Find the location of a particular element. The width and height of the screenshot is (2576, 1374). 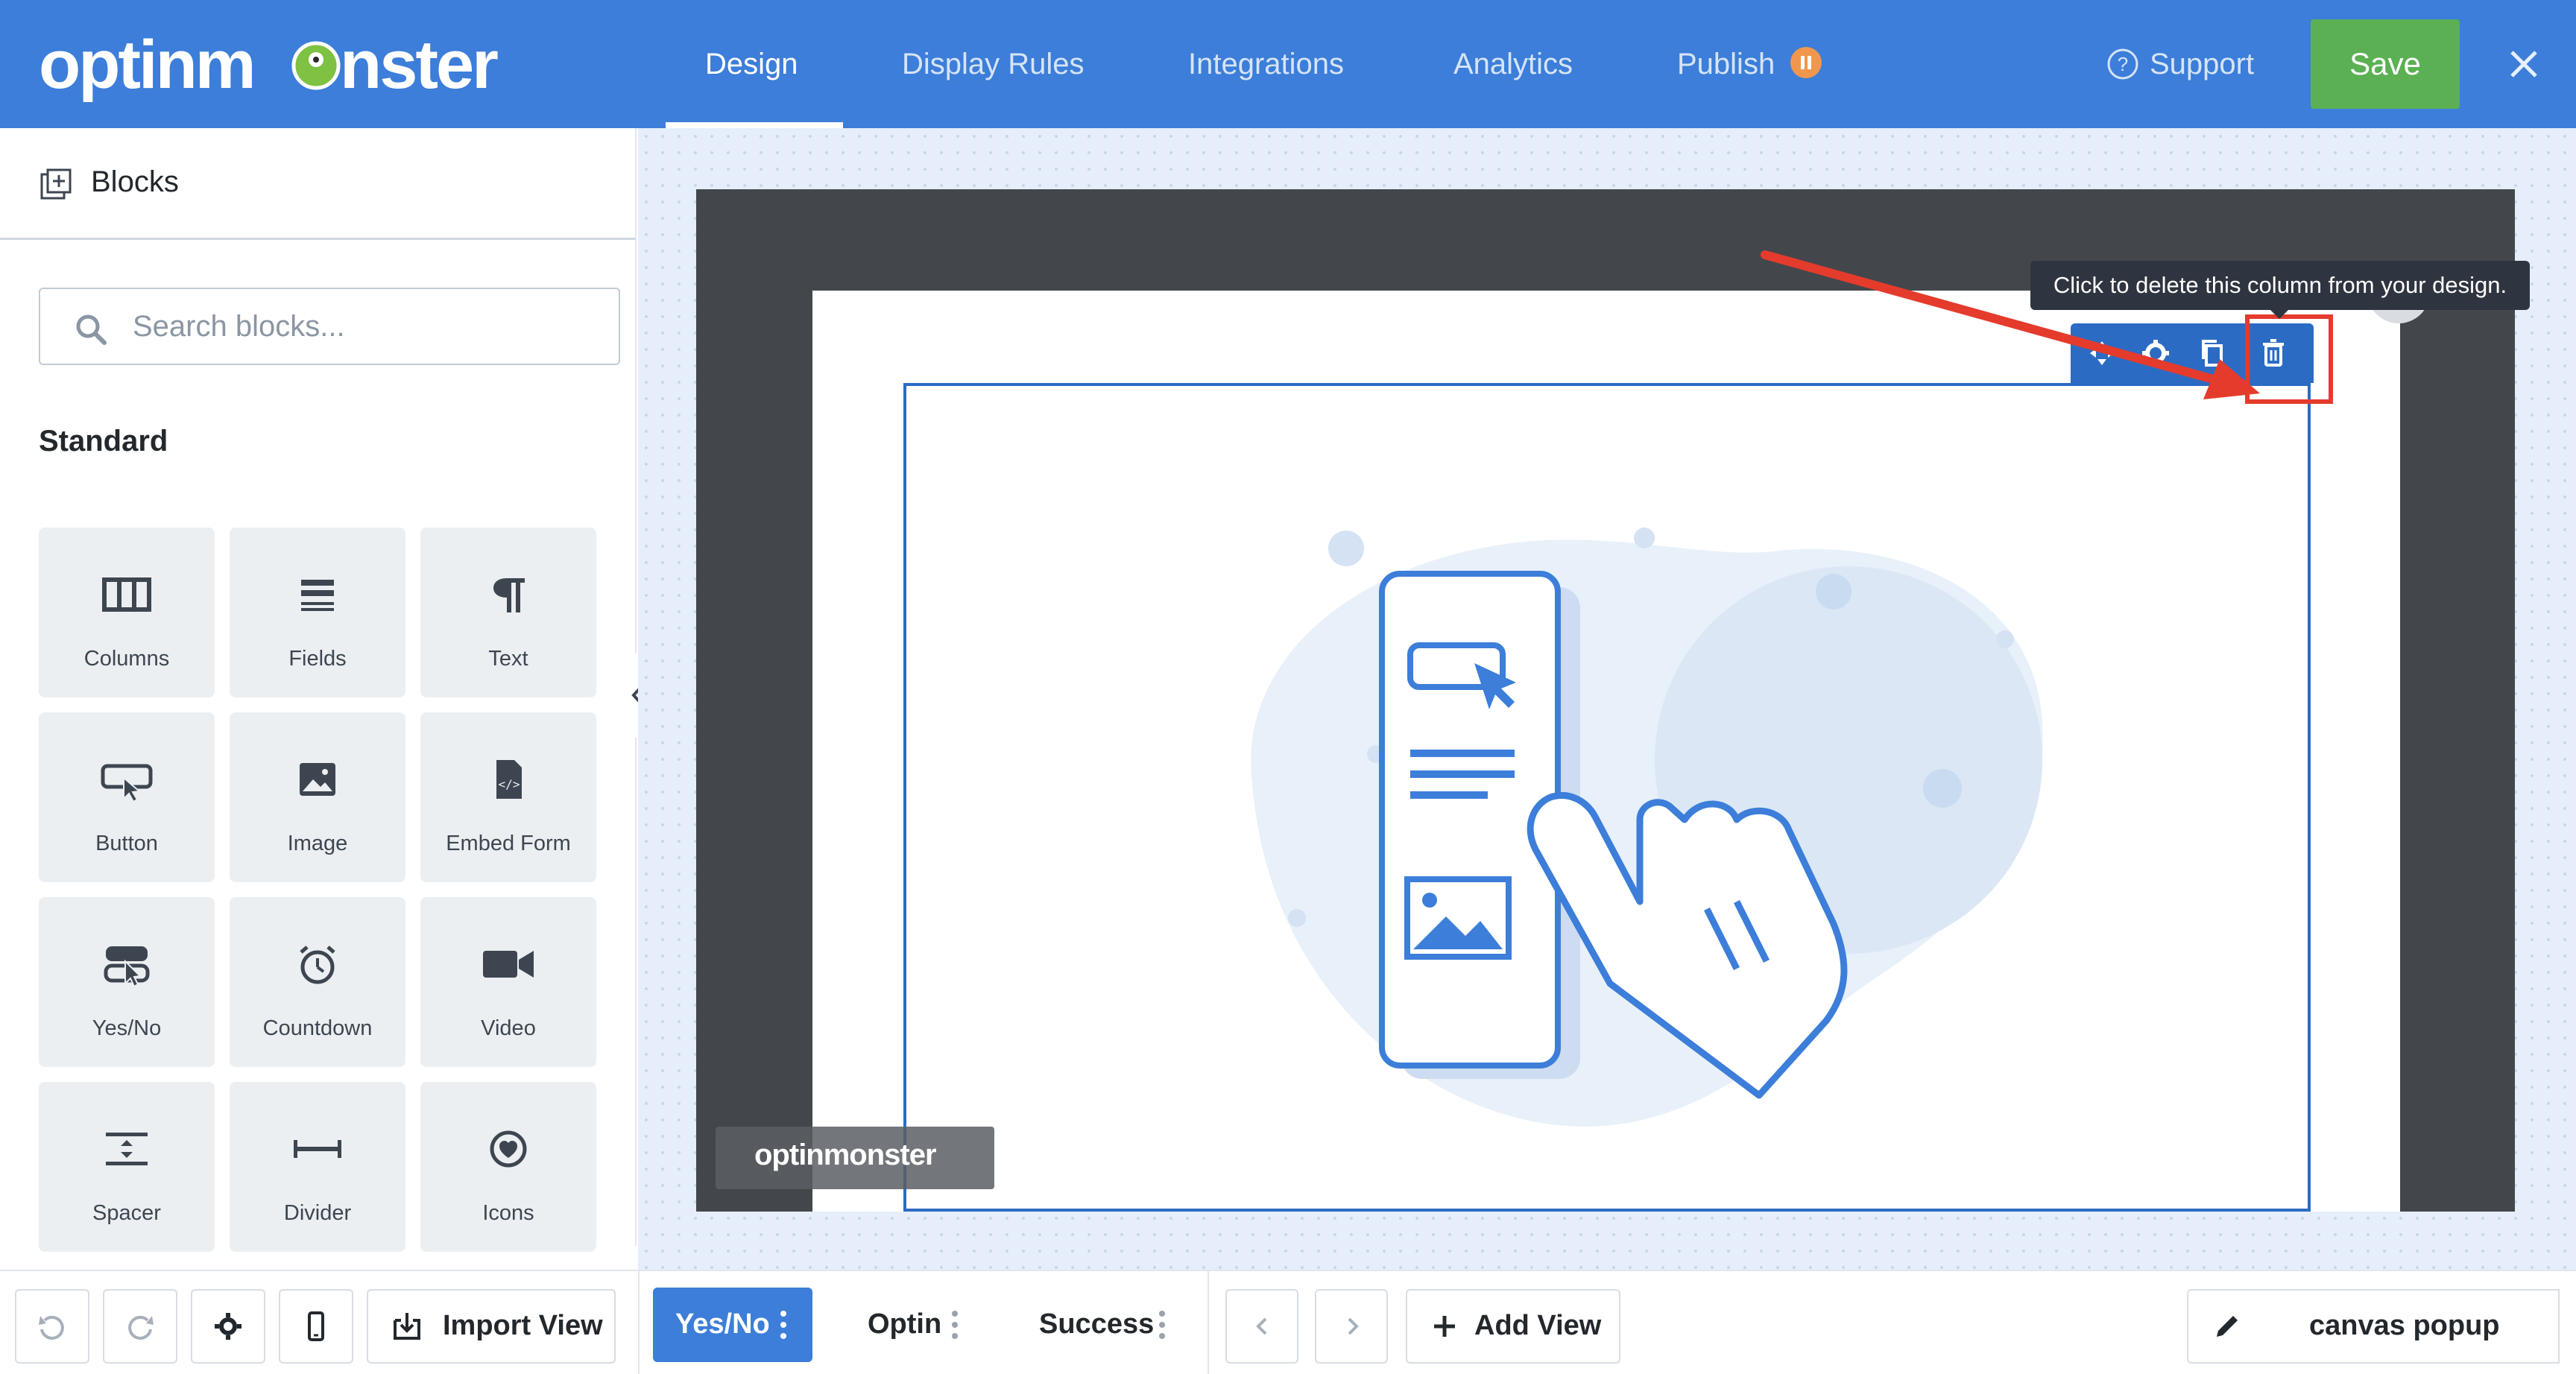

chevron-left-icon is located at coordinates (1261, 1326).